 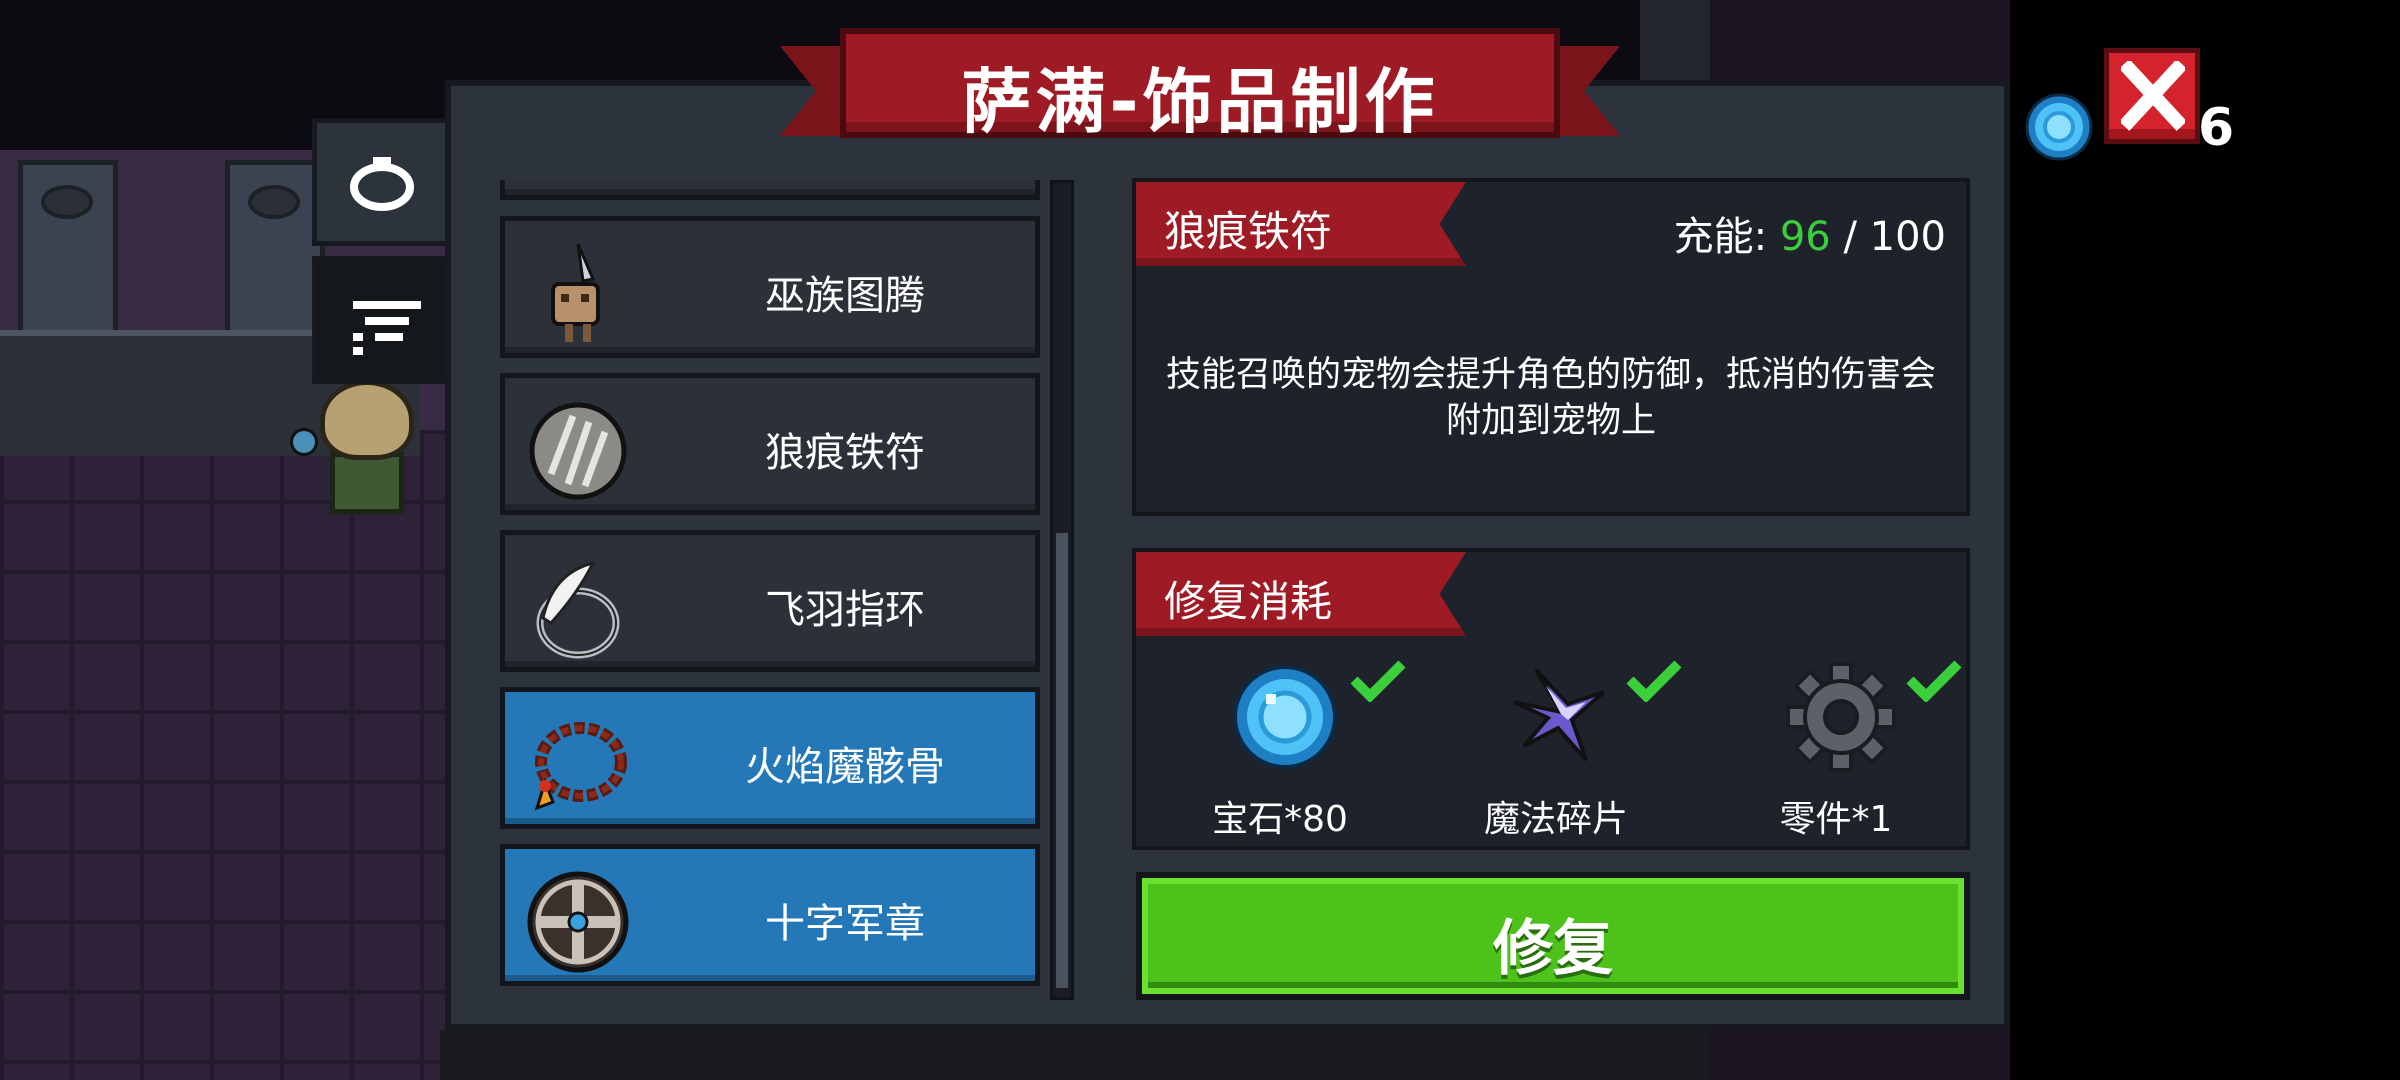 I want to click on cost-header: 修复消耗, so click(x=1248, y=601).